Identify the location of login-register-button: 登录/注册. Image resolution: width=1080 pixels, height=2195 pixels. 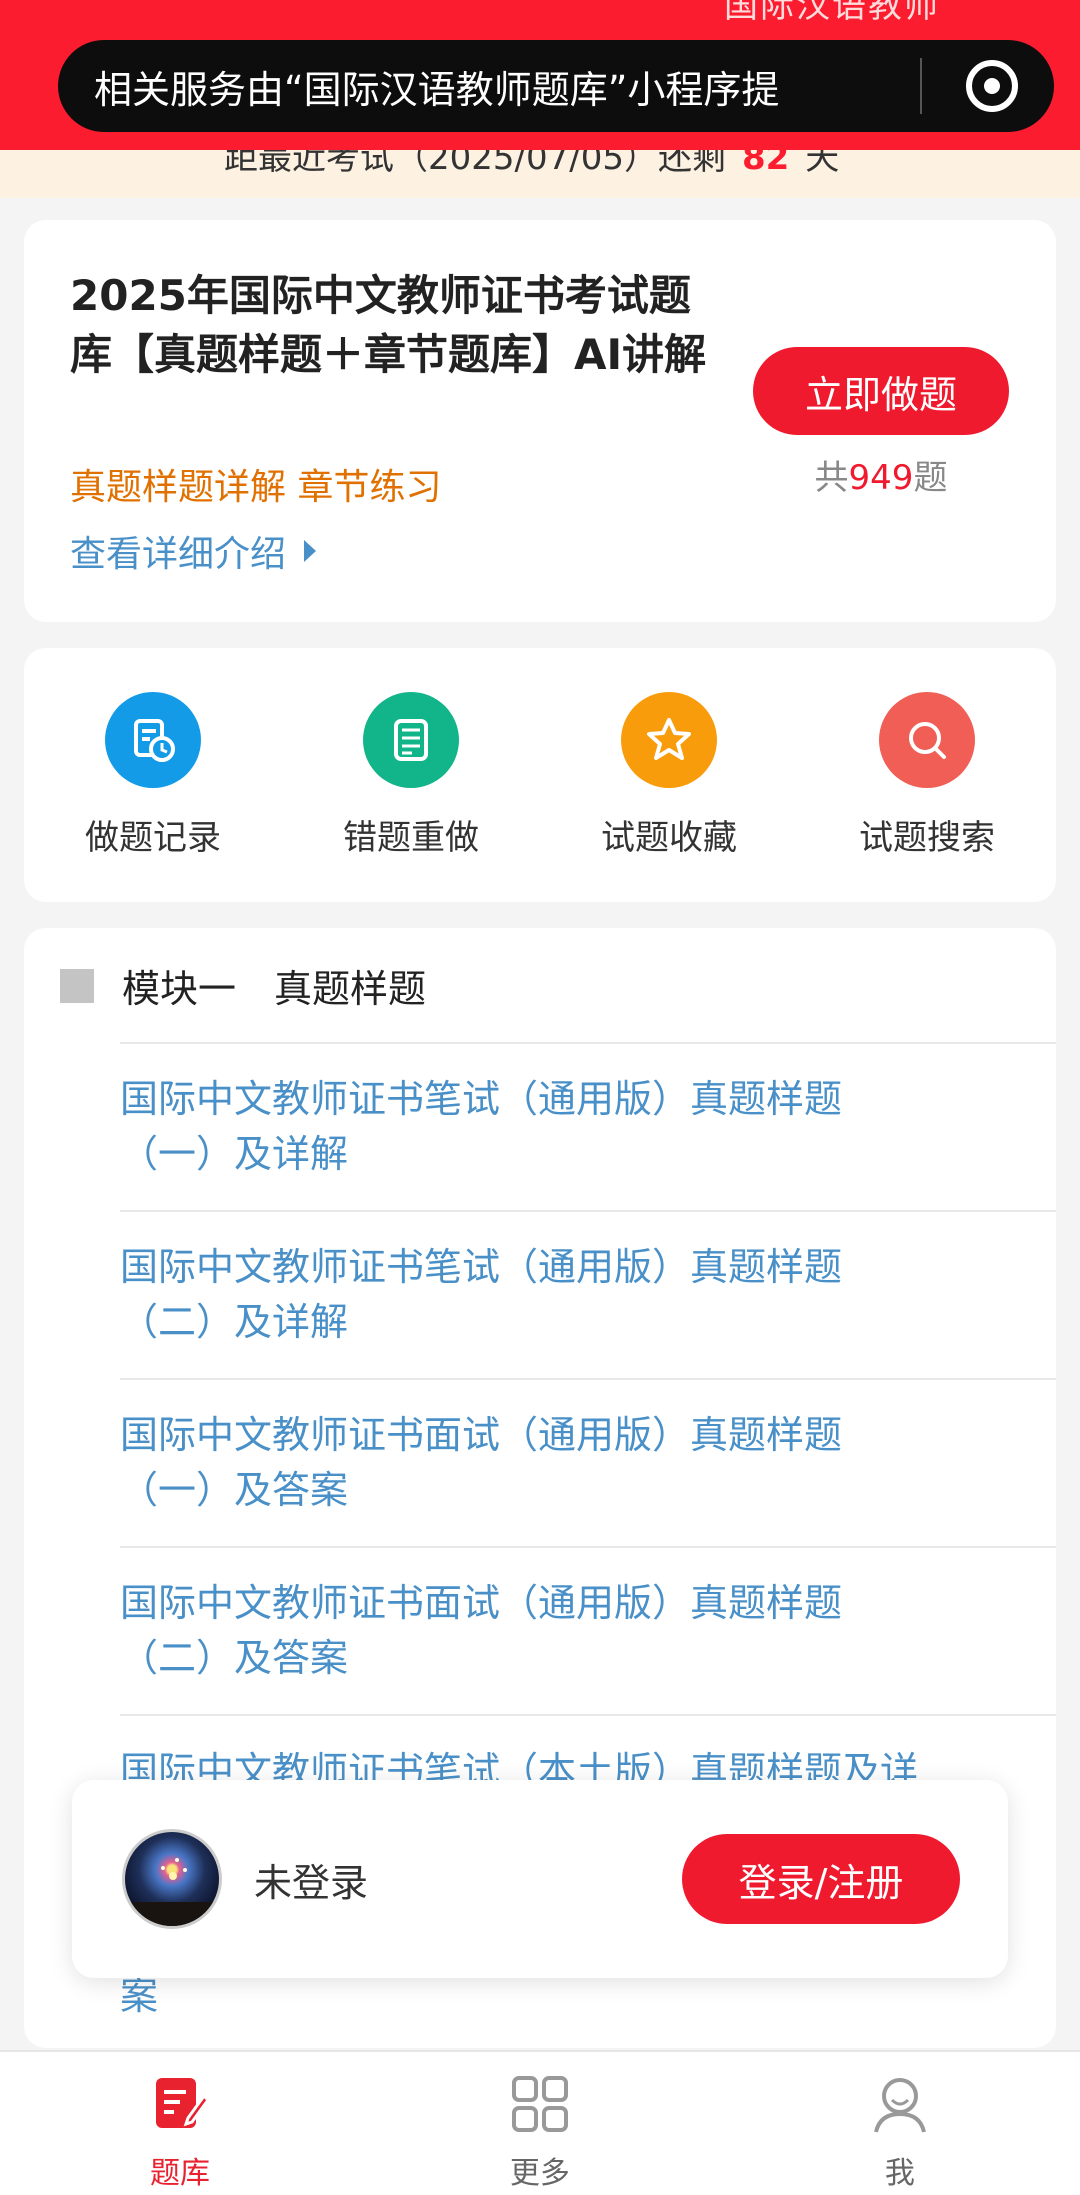
(821, 1879).